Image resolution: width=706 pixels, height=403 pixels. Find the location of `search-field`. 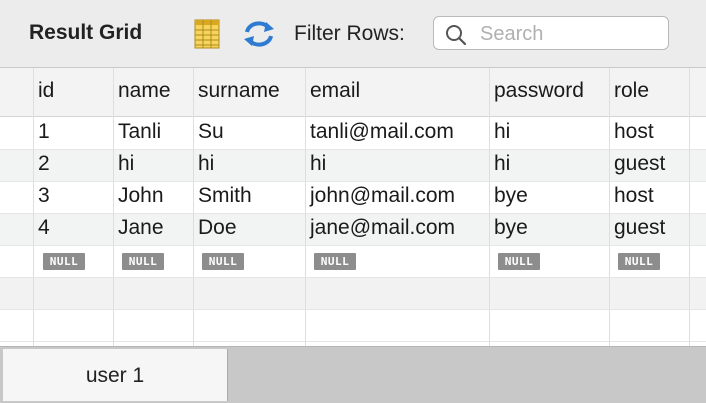

search-field is located at coordinates (551, 33).